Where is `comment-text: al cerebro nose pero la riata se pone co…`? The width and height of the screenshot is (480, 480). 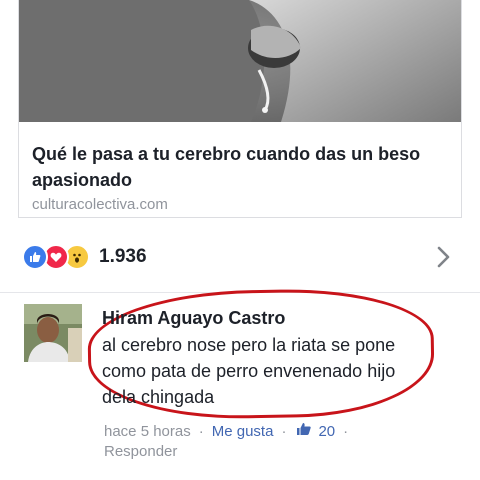 comment-text: al cerebro nose pero la riata se pone co… is located at coordinates (249, 371).